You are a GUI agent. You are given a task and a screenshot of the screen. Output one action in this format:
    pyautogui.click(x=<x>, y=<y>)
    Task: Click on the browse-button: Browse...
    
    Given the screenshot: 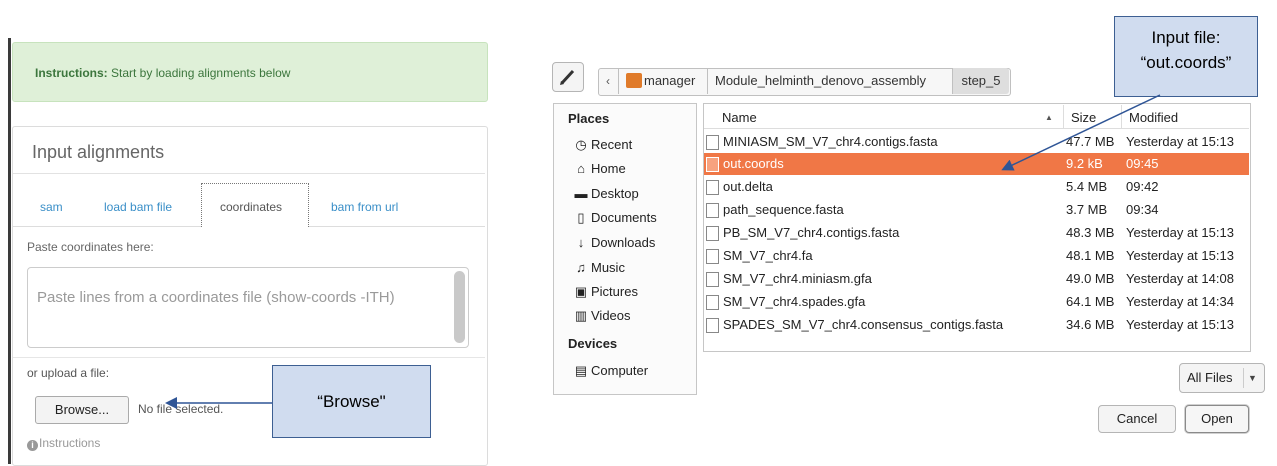 What is the action you would take?
    pyautogui.click(x=82, y=410)
    